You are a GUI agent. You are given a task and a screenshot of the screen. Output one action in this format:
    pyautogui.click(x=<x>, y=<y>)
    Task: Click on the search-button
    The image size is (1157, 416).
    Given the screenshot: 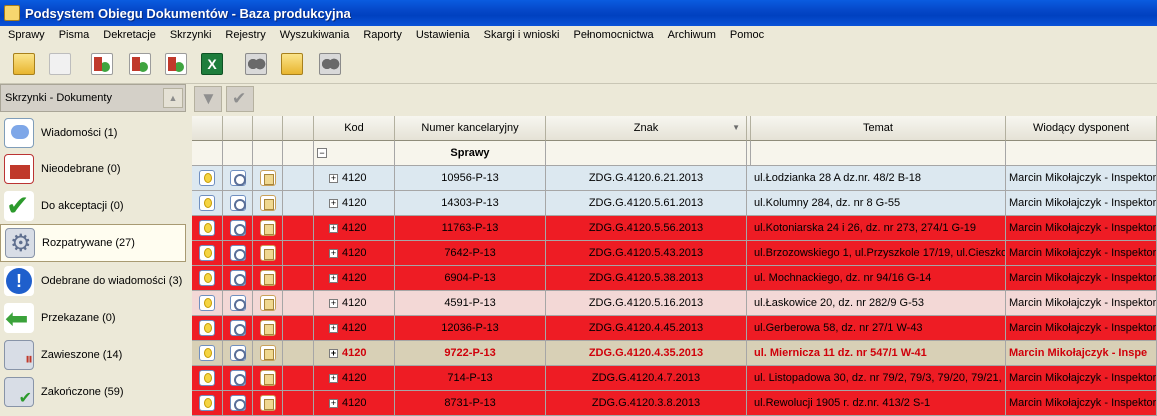 What is the action you would take?
    pyautogui.click(x=255, y=64)
    